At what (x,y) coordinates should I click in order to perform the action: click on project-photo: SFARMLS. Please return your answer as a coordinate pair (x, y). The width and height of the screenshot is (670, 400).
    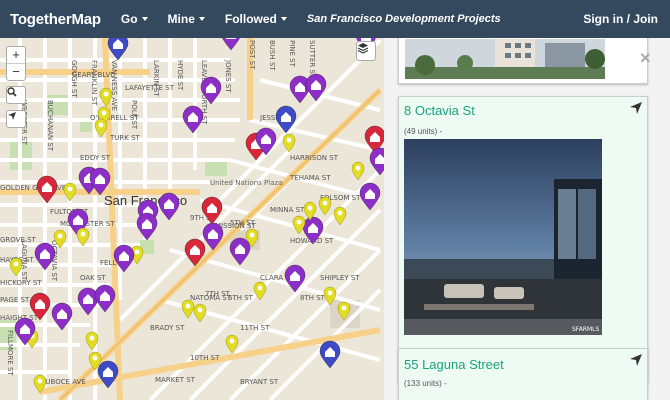
    Looking at the image, I should click on (503, 237).